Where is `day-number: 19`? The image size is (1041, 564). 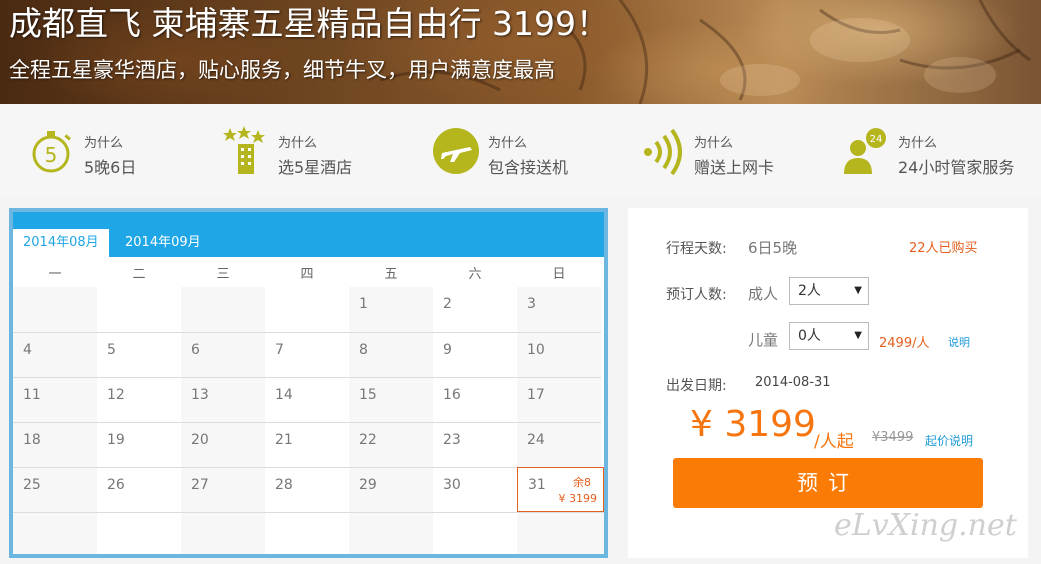
day-number: 19 is located at coordinates (116, 440).